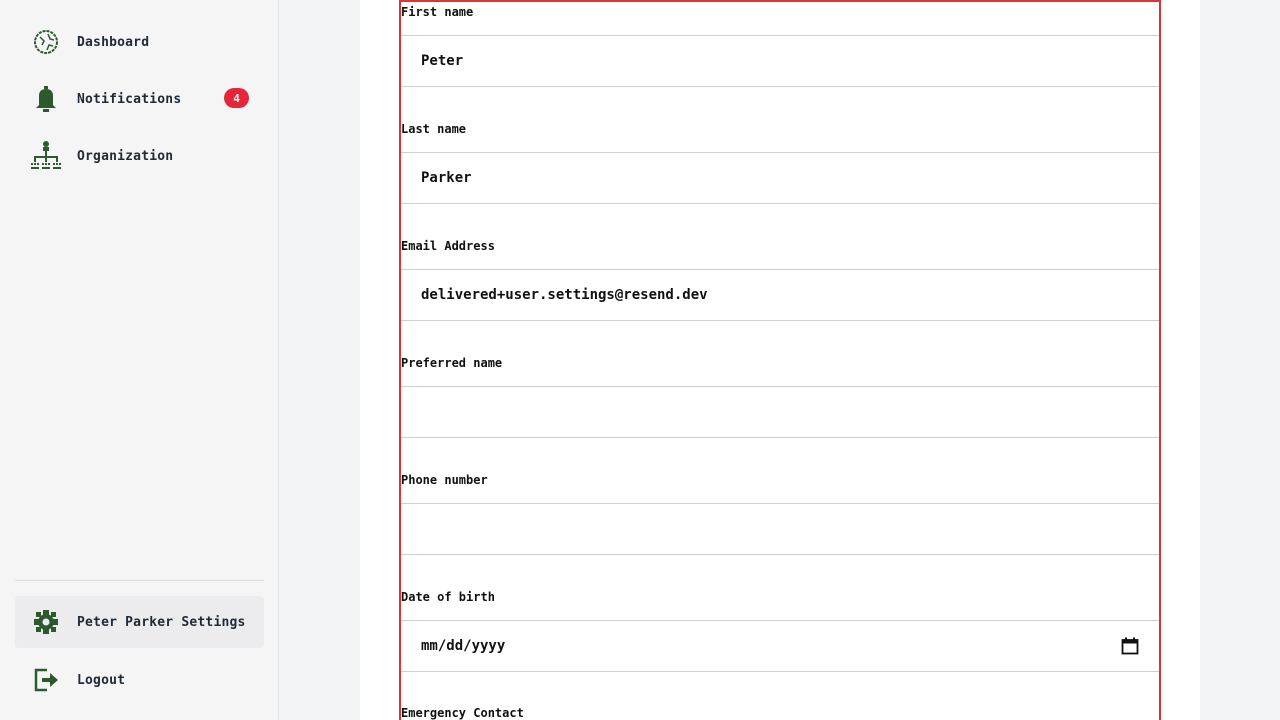  What do you see at coordinates (236, 98) in the screenshot?
I see `notification-badge: 4` at bounding box center [236, 98].